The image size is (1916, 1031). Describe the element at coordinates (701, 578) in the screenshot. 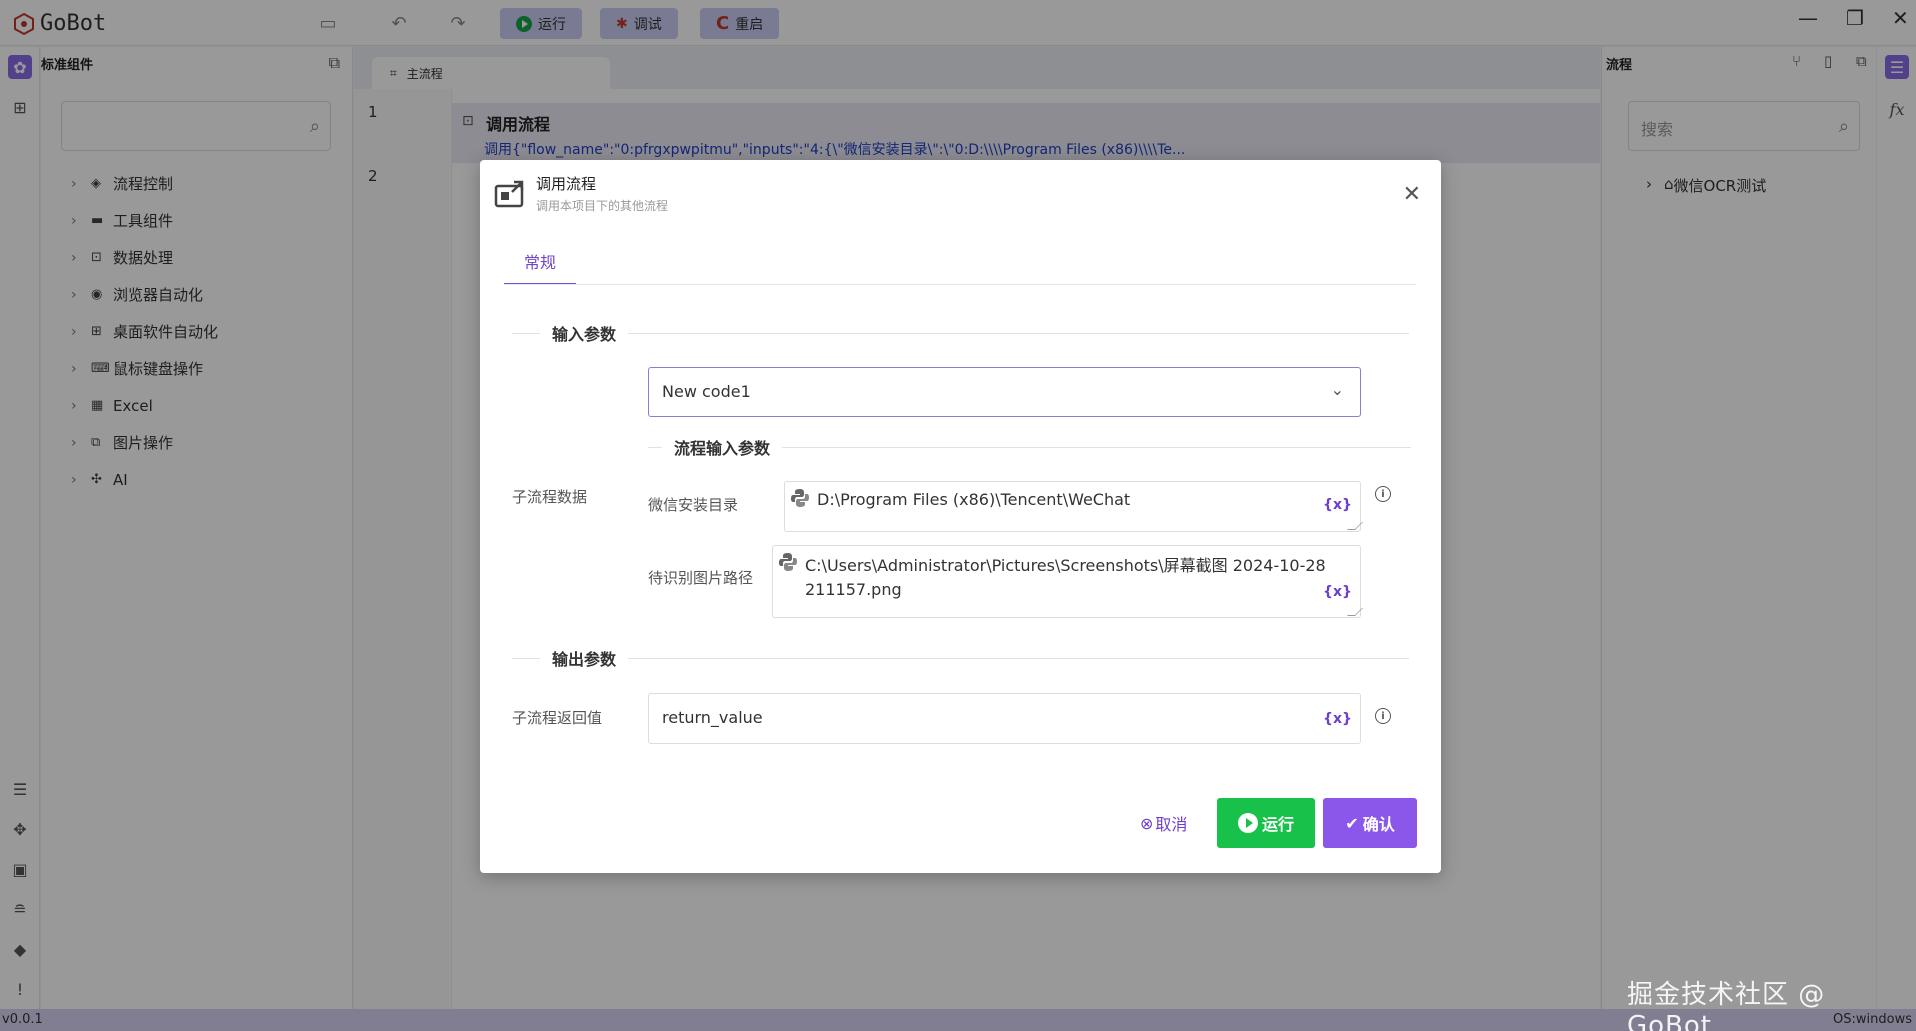

I see `param-label-image-path: 待识别图片路径` at that location.